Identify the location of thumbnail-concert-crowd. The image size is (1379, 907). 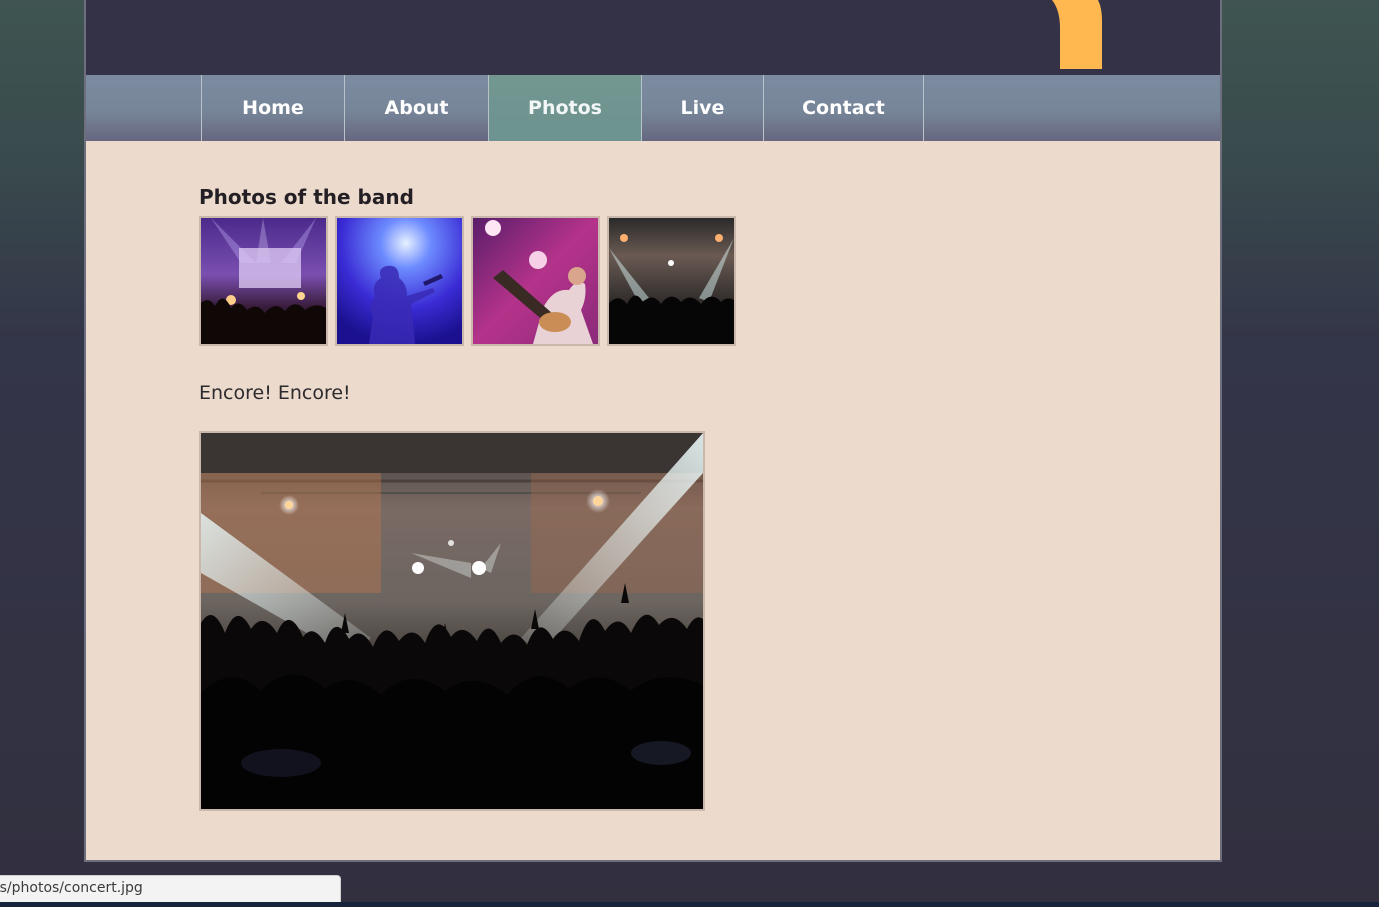
(671, 281).